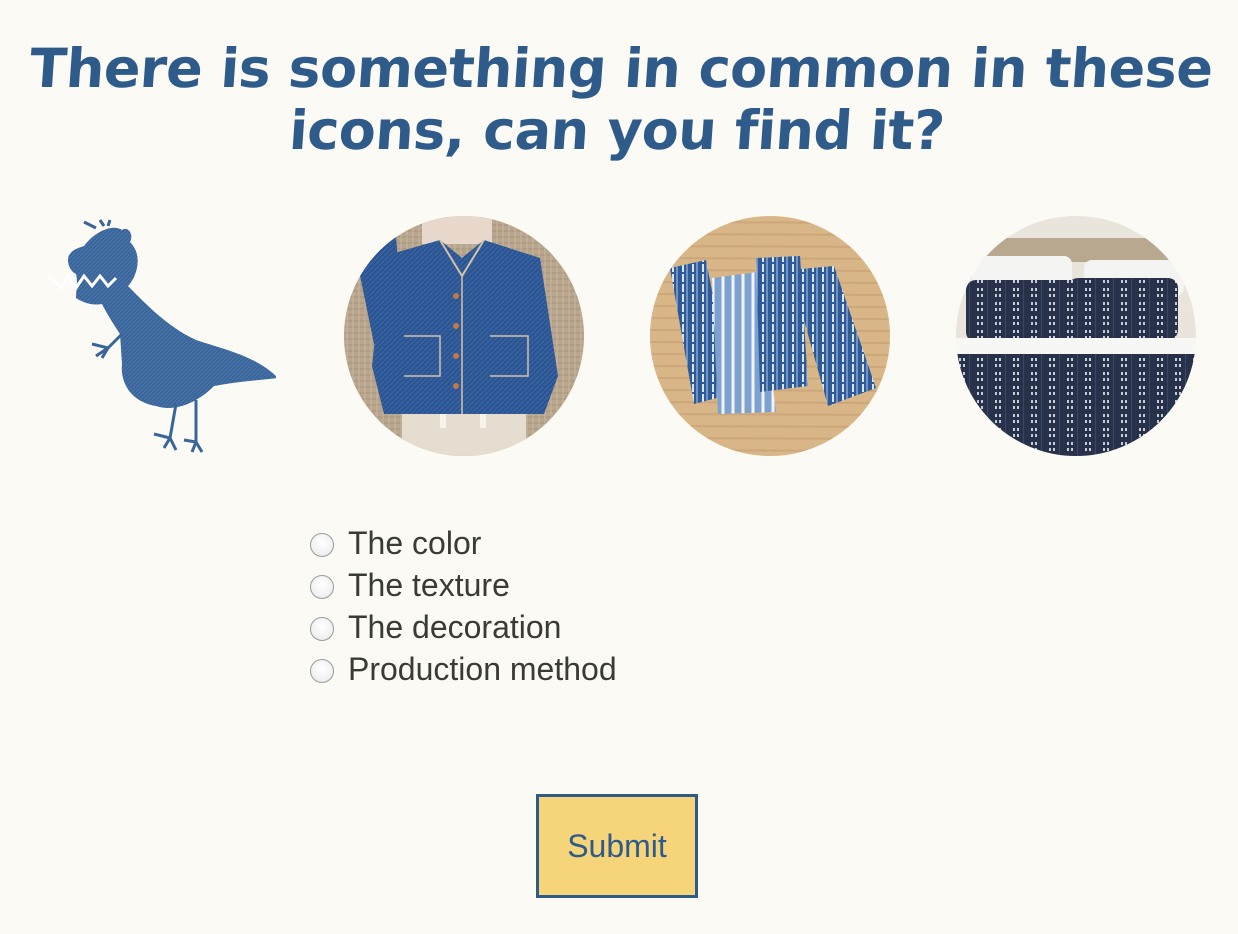 The width and height of the screenshot is (1238, 934). What do you see at coordinates (157, 336) in the screenshot?
I see `denim-dinosaur-icon` at bounding box center [157, 336].